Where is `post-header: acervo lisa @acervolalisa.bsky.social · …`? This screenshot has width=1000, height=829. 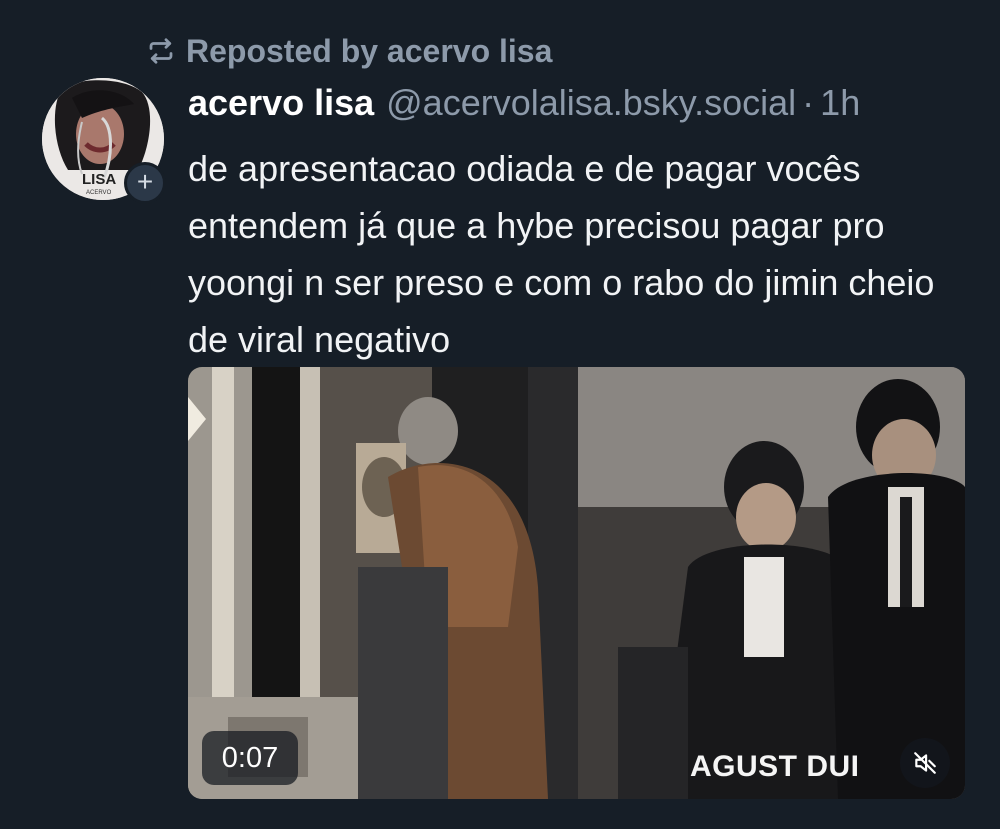
post-header: acervo lisa @acervolalisa.bsky.social · … is located at coordinates (524, 107).